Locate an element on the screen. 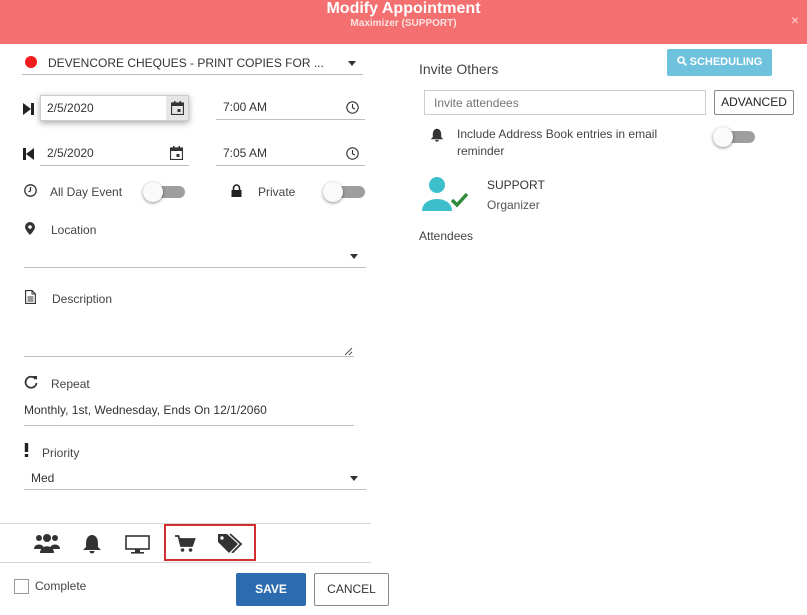  cart-icon is located at coordinates (185, 544).